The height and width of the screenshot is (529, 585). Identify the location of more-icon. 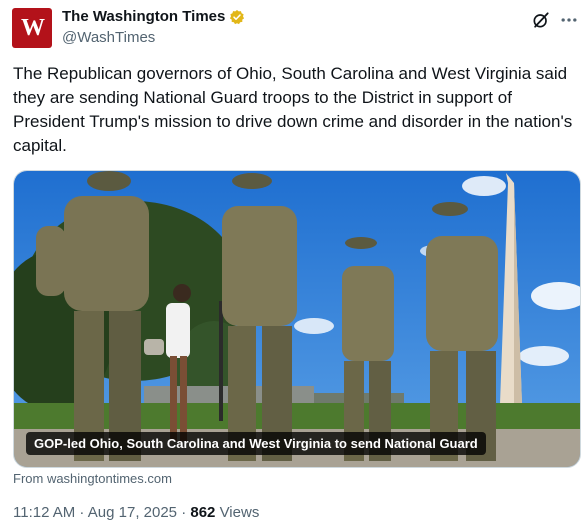
(569, 20).